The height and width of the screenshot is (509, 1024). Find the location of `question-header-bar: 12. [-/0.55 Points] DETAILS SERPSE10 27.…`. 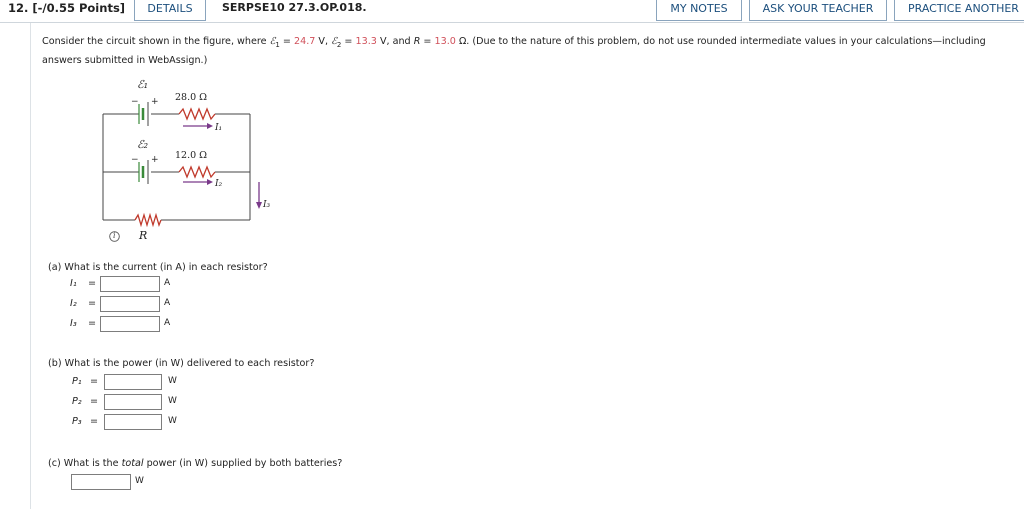

question-header-bar: 12. [-/0.55 Points] DETAILS SERPSE10 27.… is located at coordinates (512, 11).